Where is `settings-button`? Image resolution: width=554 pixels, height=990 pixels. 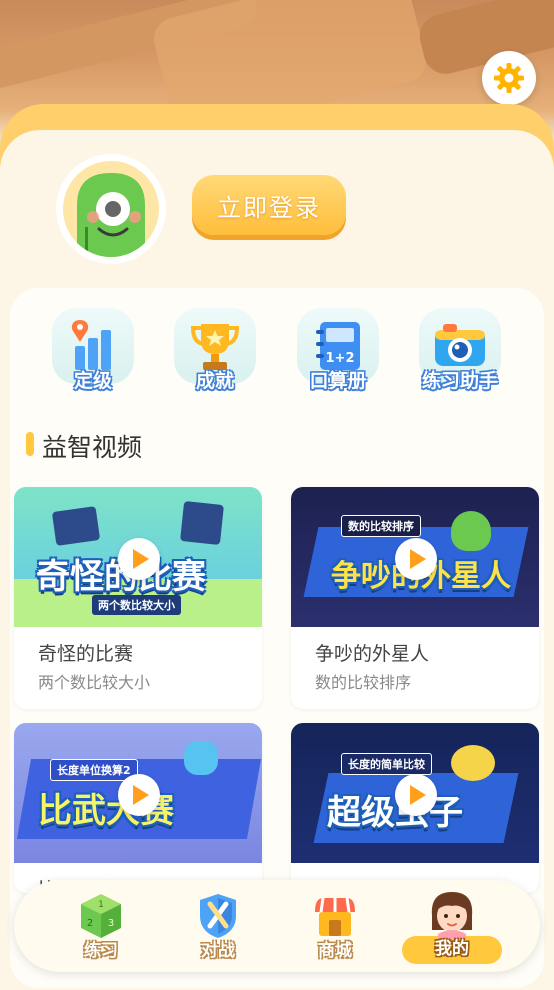
settings-button is located at coordinates (509, 78).